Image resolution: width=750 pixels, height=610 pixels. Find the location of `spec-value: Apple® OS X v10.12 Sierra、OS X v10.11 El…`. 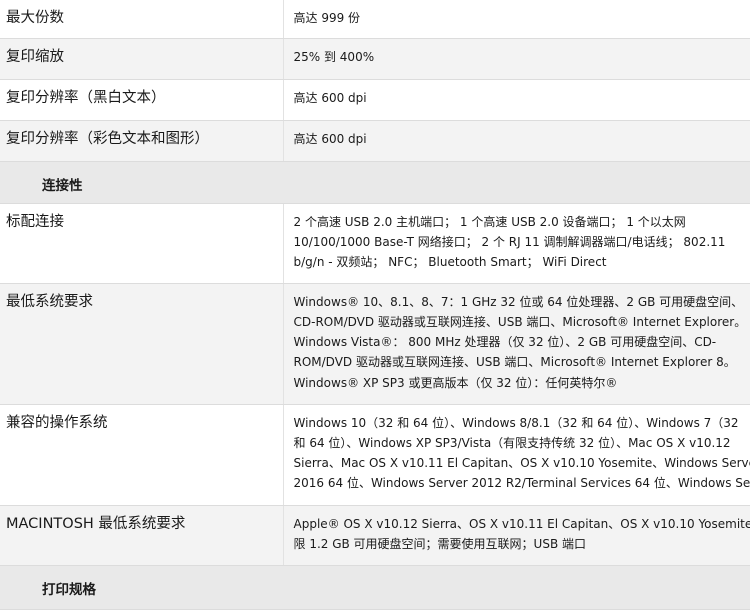

spec-value: Apple® OS X v10.12 Sierra、OS X v10.11 El… is located at coordinates (516, 535).